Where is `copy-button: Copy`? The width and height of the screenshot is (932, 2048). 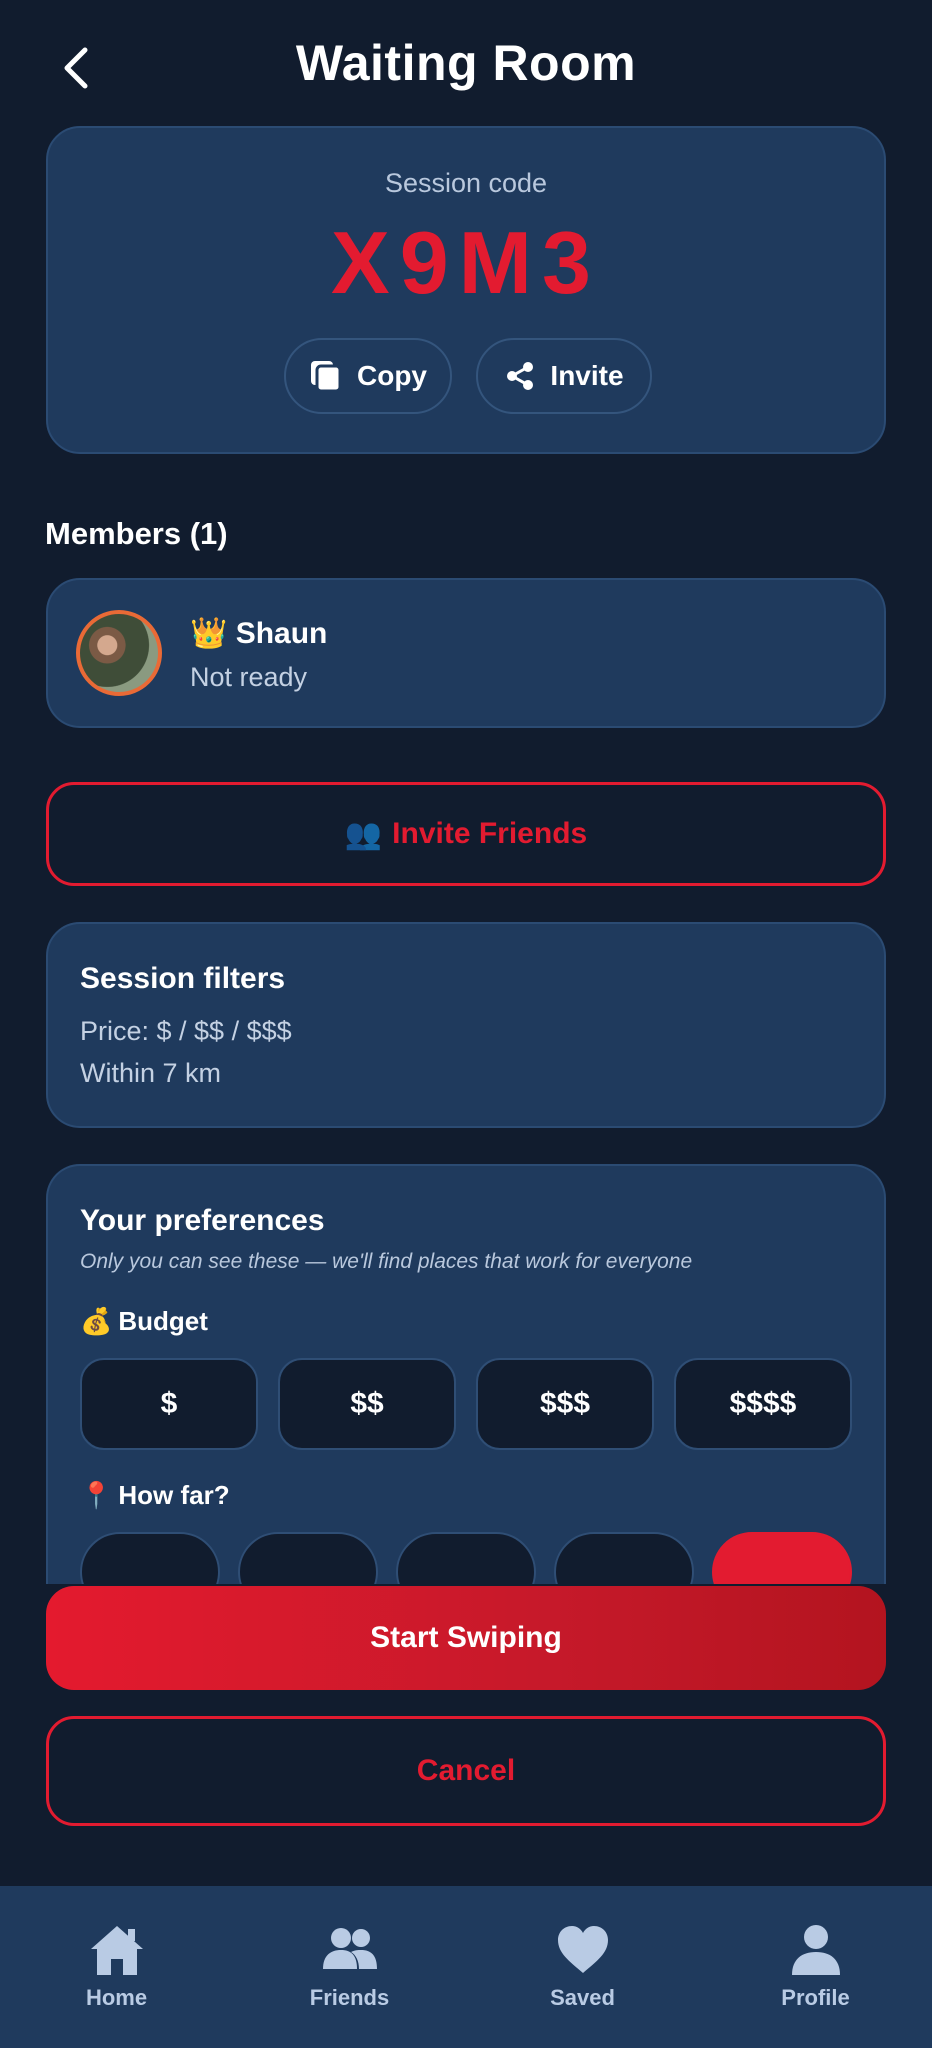
copy-button: Copy is located at coordinates (368, 376).